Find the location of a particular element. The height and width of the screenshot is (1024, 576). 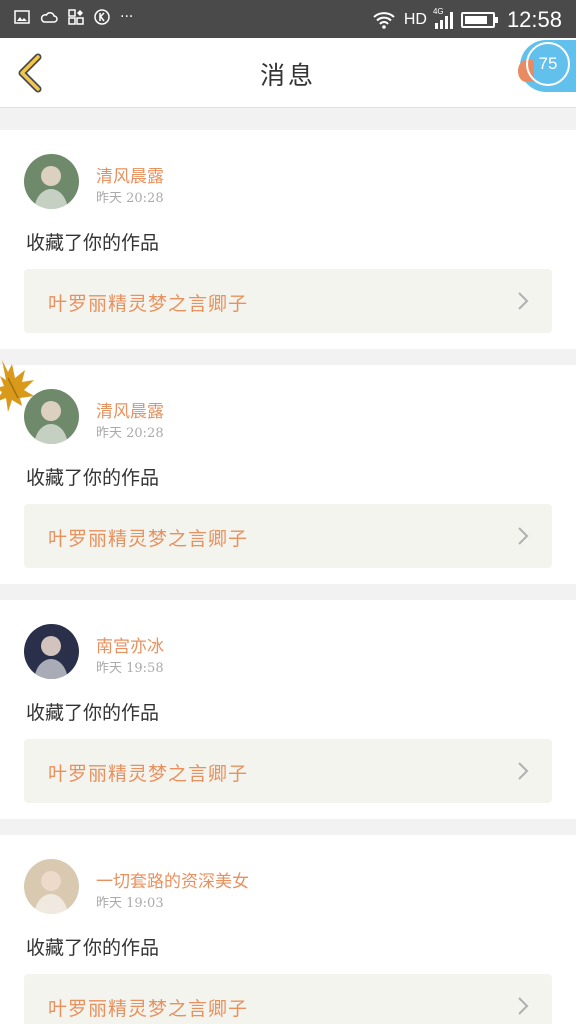

page-title: 消息 is located at coordinates (287, 75).